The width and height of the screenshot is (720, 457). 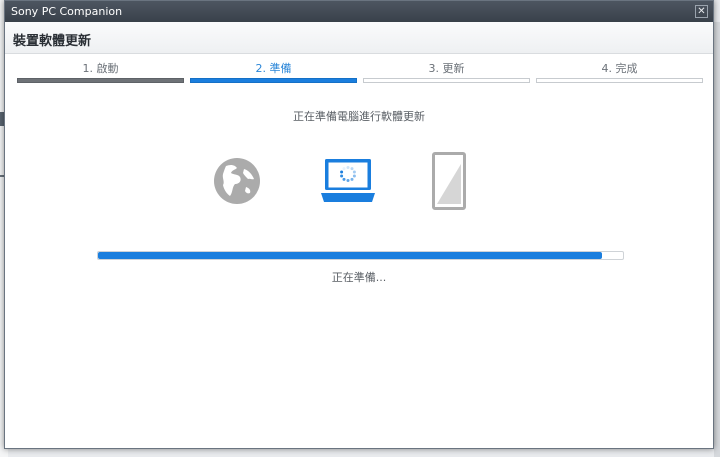 What do you see at coordinates (350, 255) in the screenshot?
I see `progress-fill` at bounding box center [350, 255].